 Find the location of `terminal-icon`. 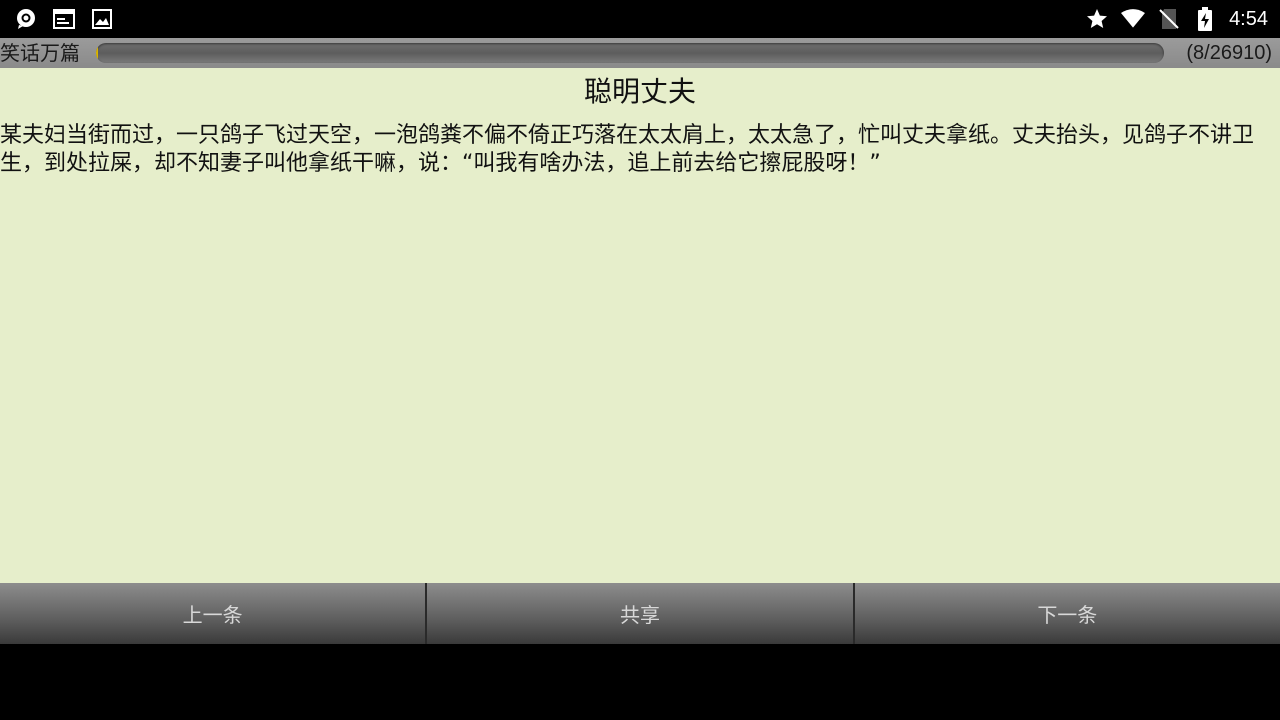

terminal-icon is located at coordinates (64, 19).